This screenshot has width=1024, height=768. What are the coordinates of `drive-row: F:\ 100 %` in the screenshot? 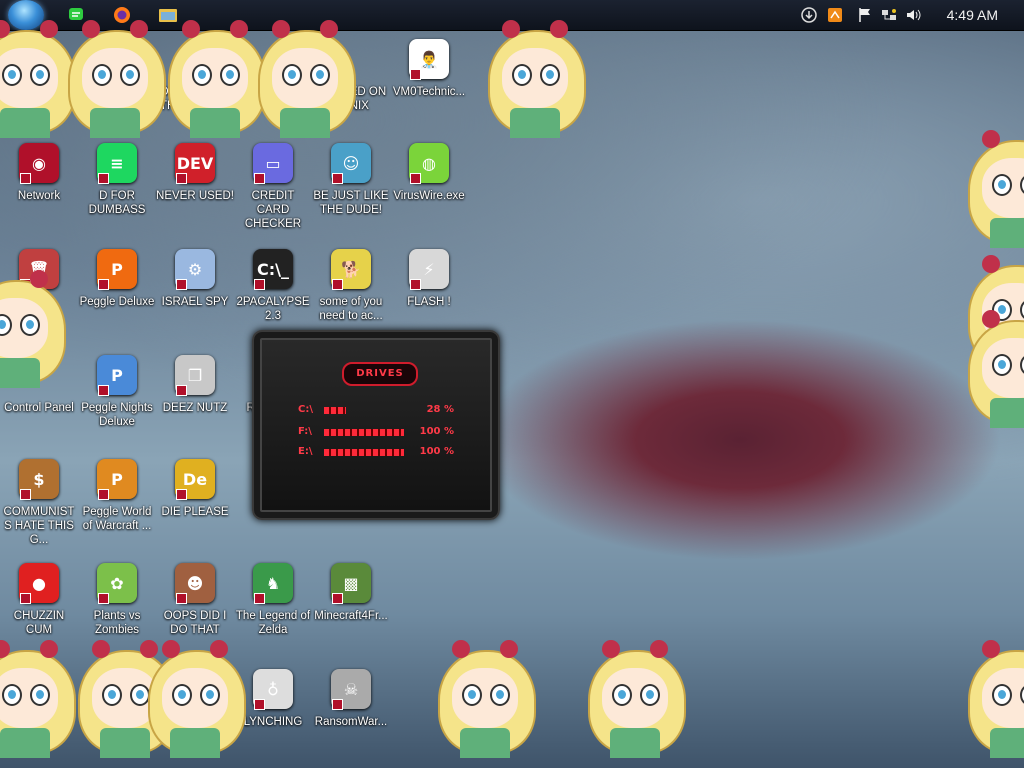 It's located at (376, 433).